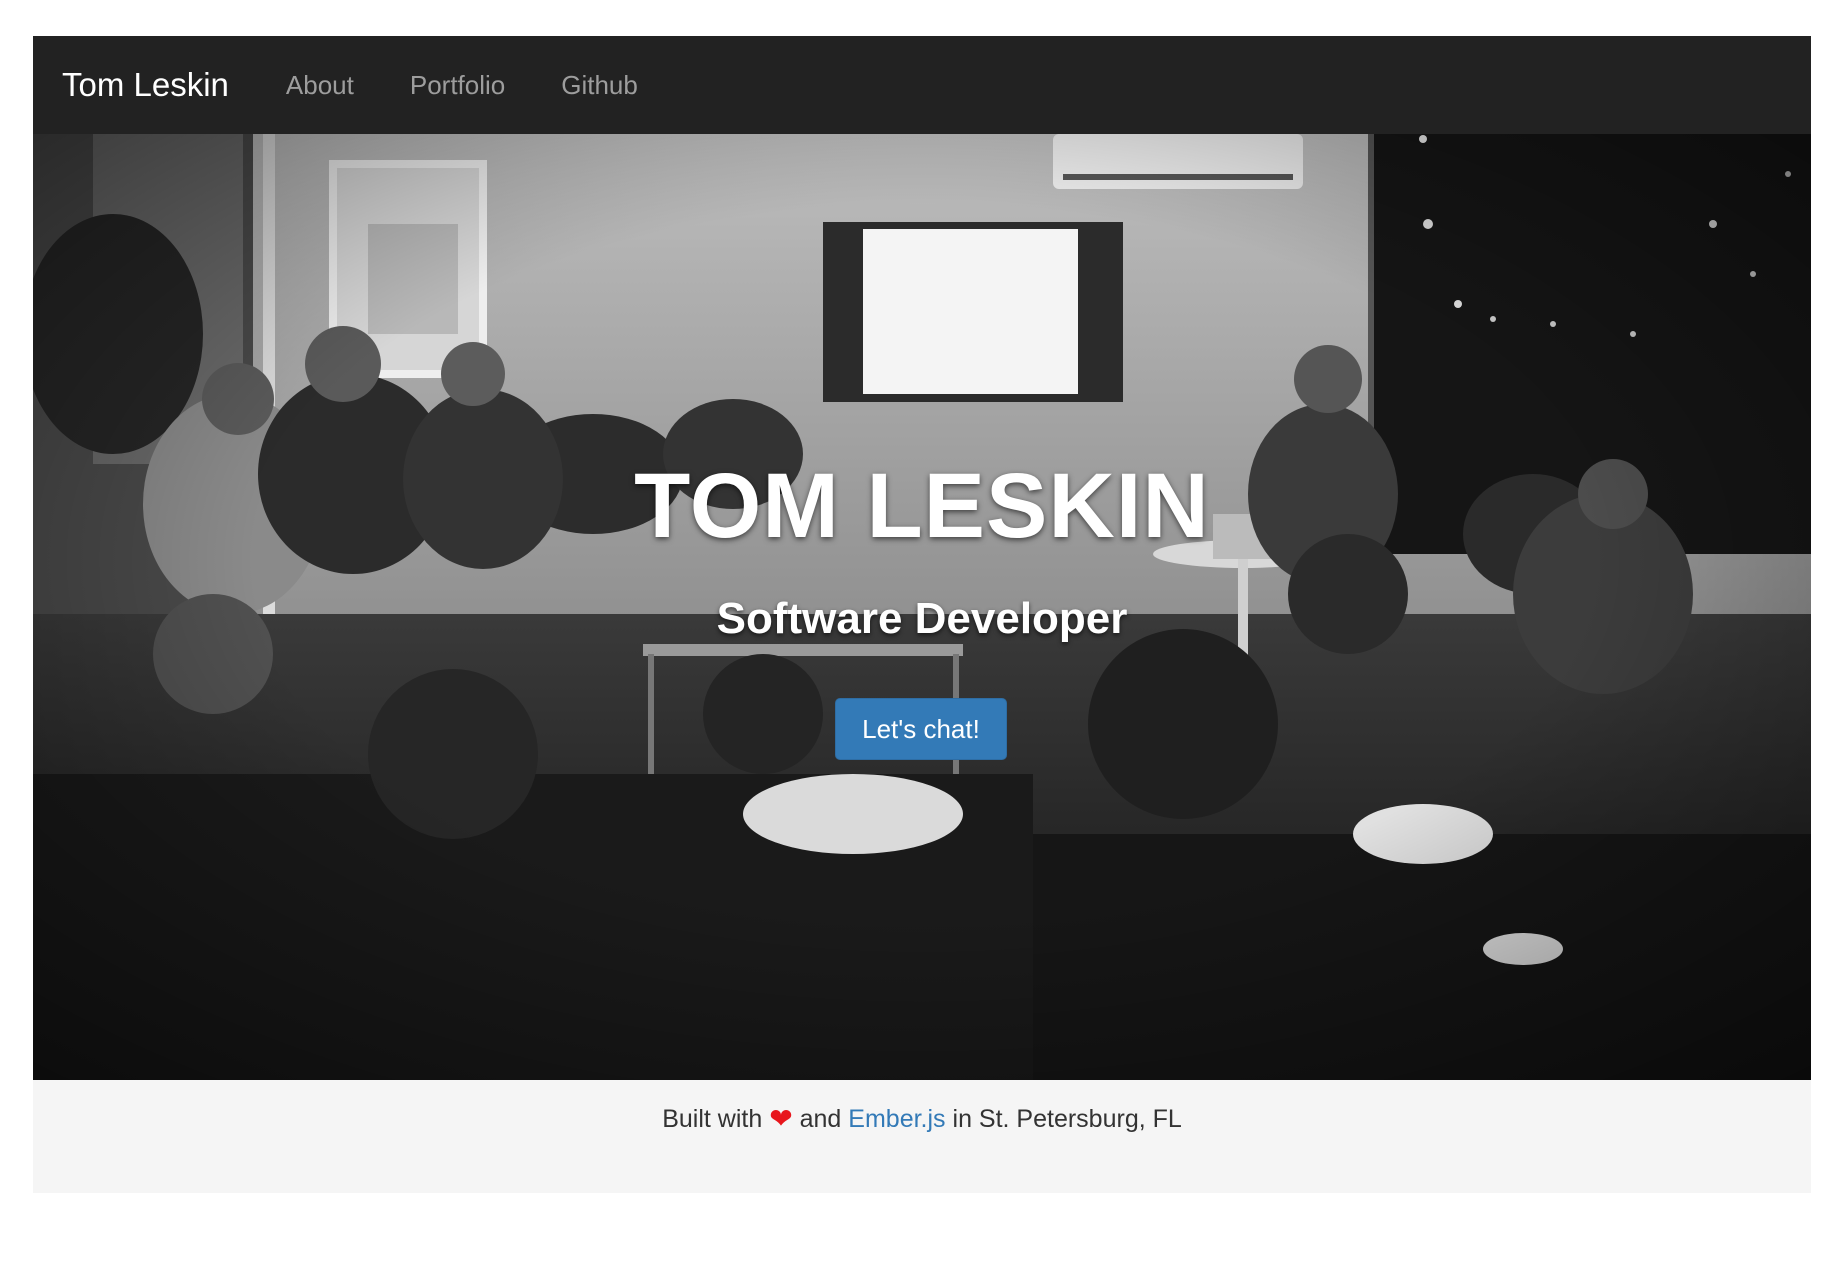  I want to click on navbar: Tom Leskin About Portfolio Github, so click(922, 85).